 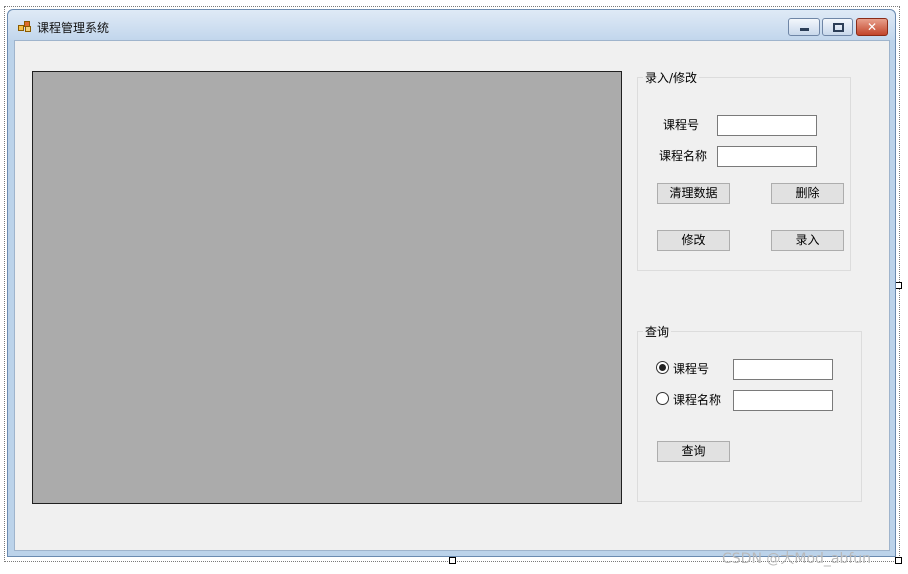 What do you see at coordinates (797, 559) in the screenshot?
I see `csdn-watermark: CSDN @大Mod_abfun` at bounding box center [797, 559].